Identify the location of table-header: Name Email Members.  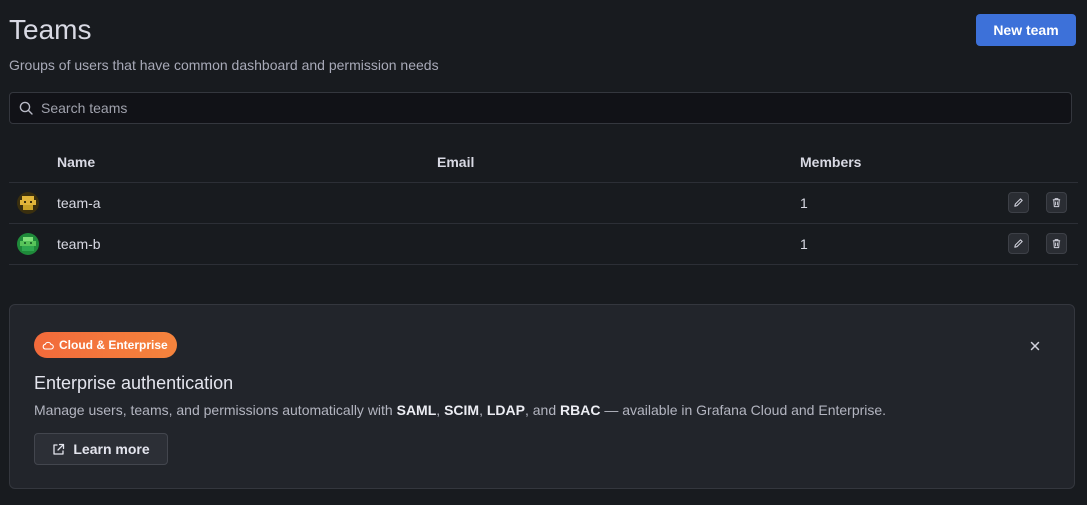
(543, 162).